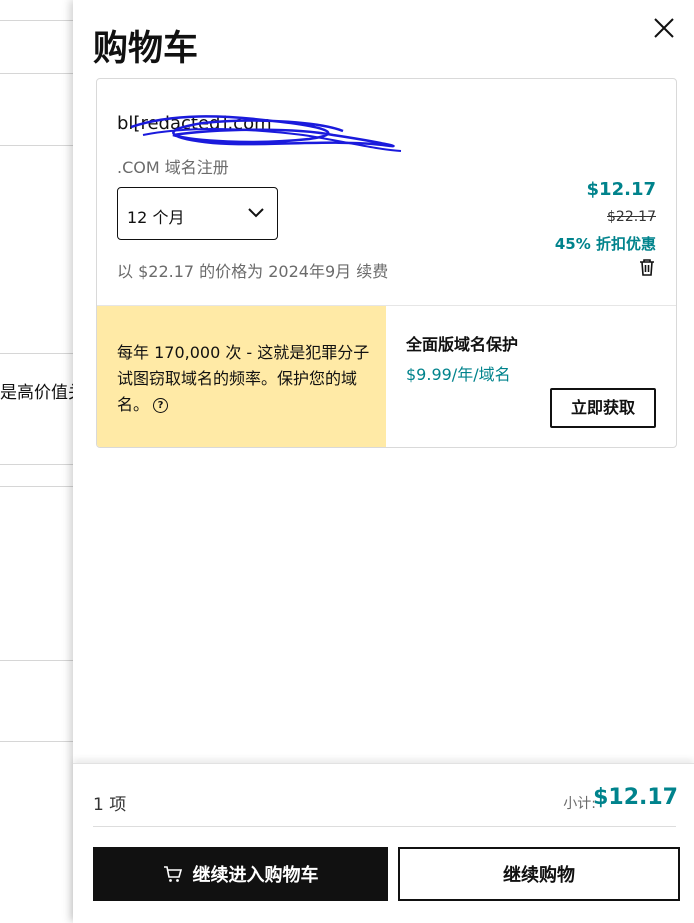 The width and height of the screenshot is (694, 923). What do you see at coordinates (664, 28) in the screenshot?
I see `close-icon` at bounding box center [664, 28].